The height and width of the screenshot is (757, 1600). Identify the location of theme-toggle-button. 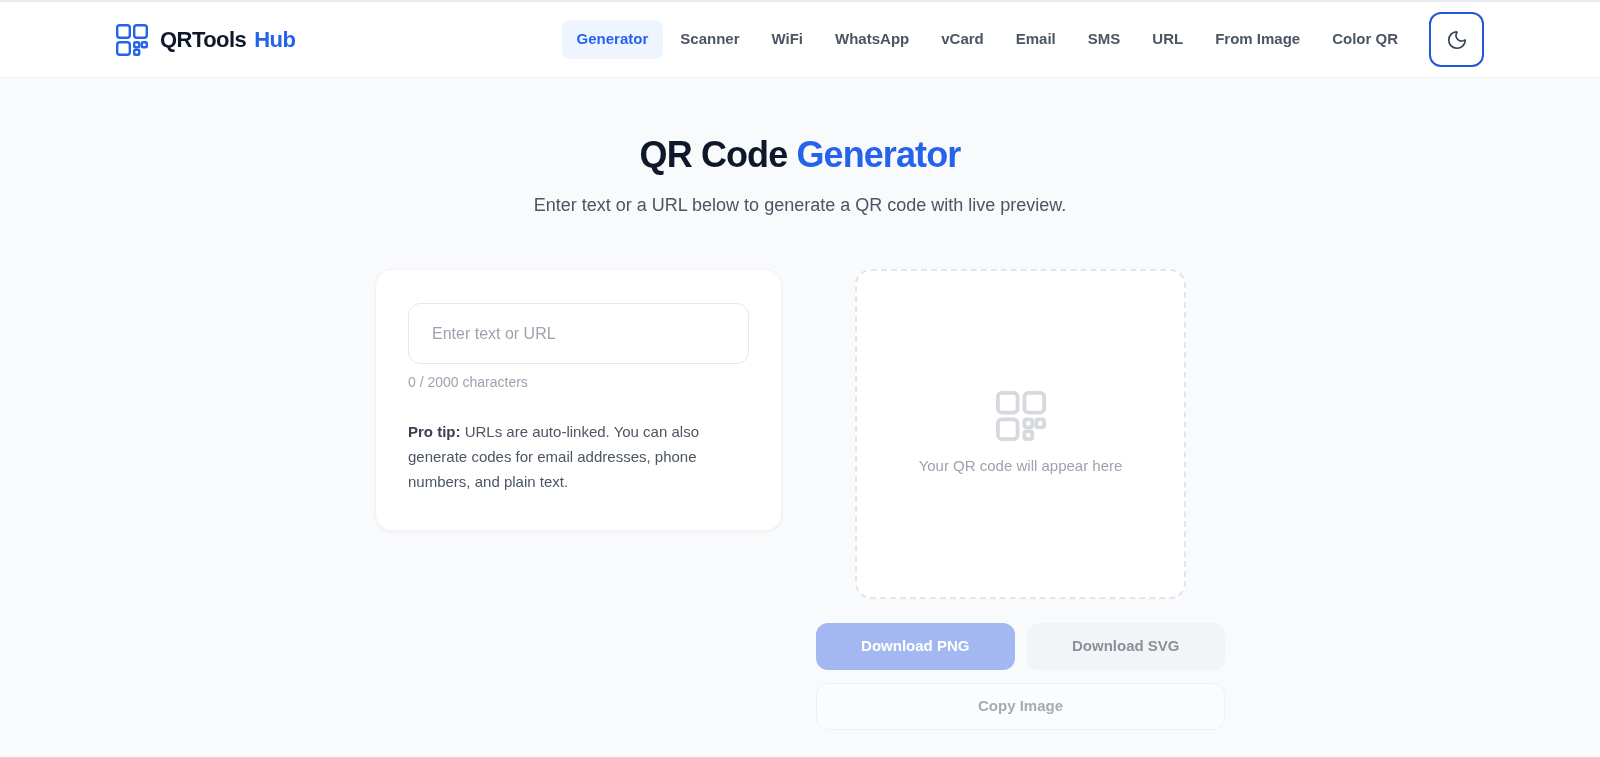
(1456, 39).